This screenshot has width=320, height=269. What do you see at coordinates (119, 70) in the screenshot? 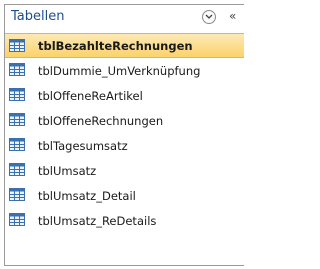
I see `table-item-label: tblDummie_UmVerknüpfung` at bounding box center [119, 70].